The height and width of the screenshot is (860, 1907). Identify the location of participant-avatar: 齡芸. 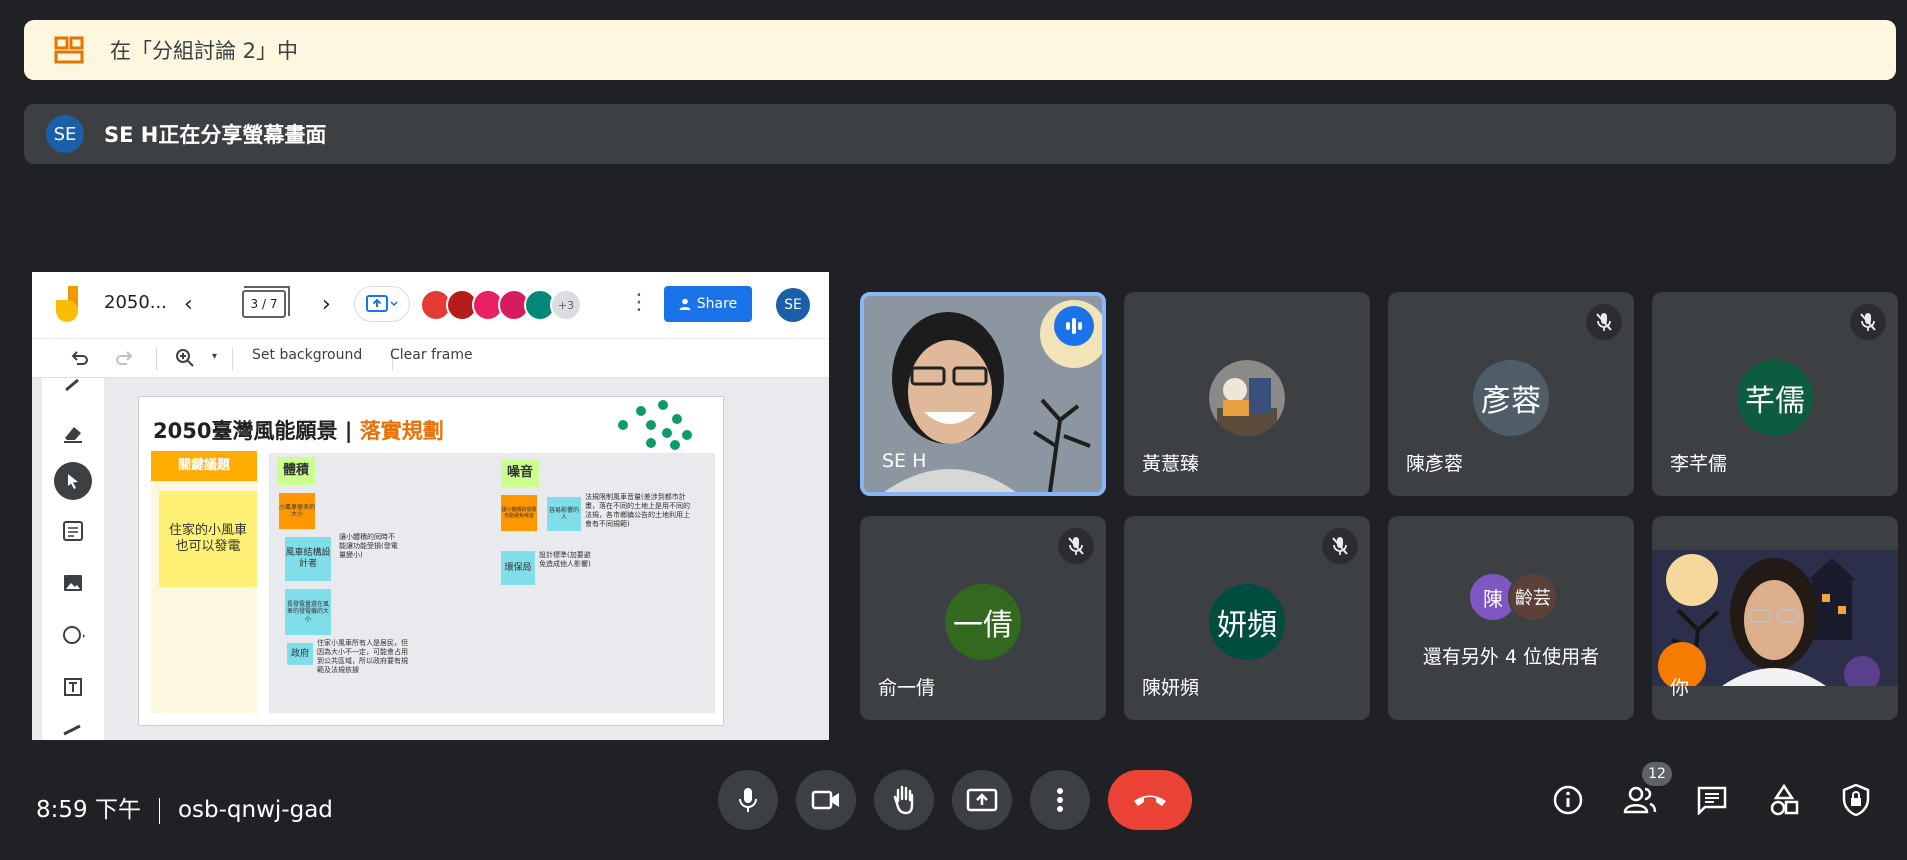
(1533, 597).